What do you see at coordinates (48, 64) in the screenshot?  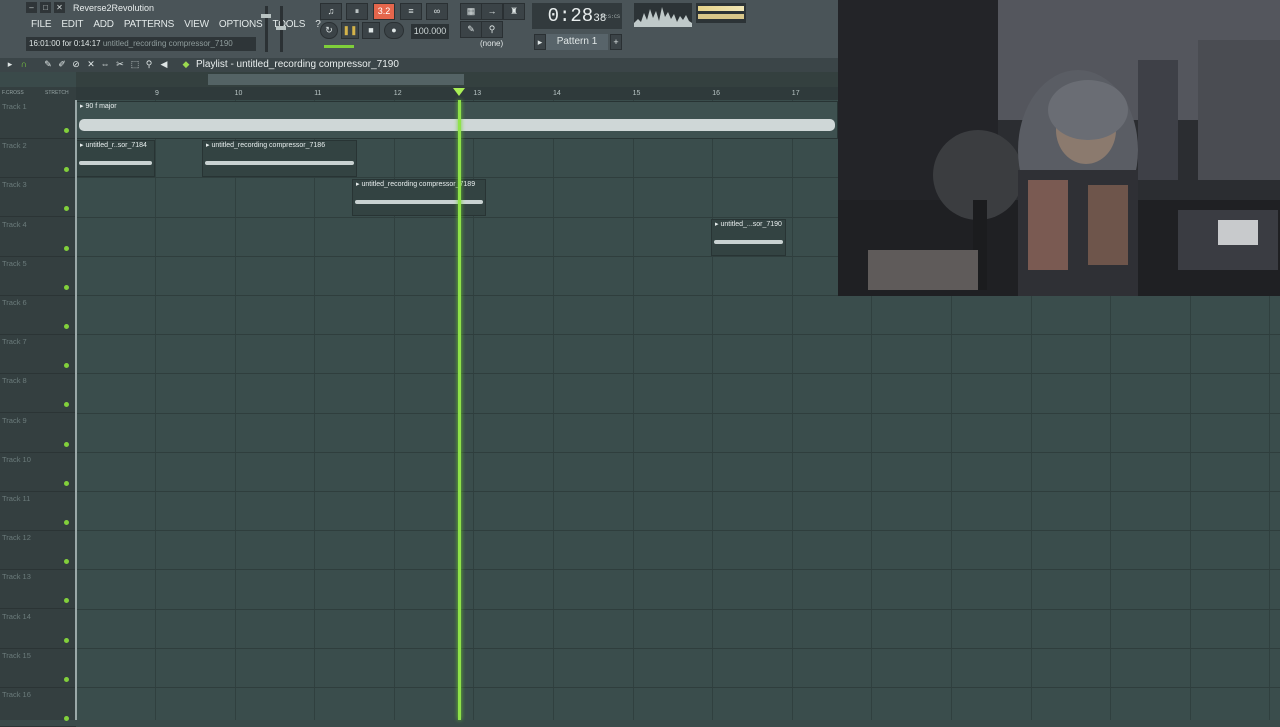 I see `draw-tool-icon: ✎` at bounding box center [48, 64].